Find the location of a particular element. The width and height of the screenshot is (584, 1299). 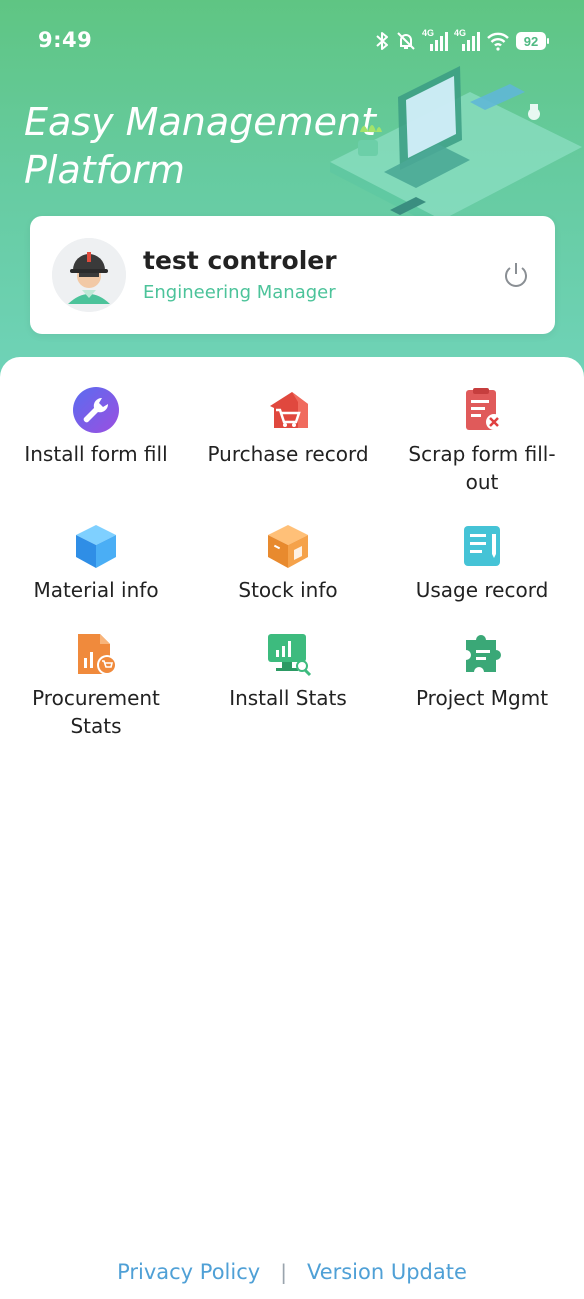

privacy-policy-link: Privacy Policy is located at coordinates (188, 1272).